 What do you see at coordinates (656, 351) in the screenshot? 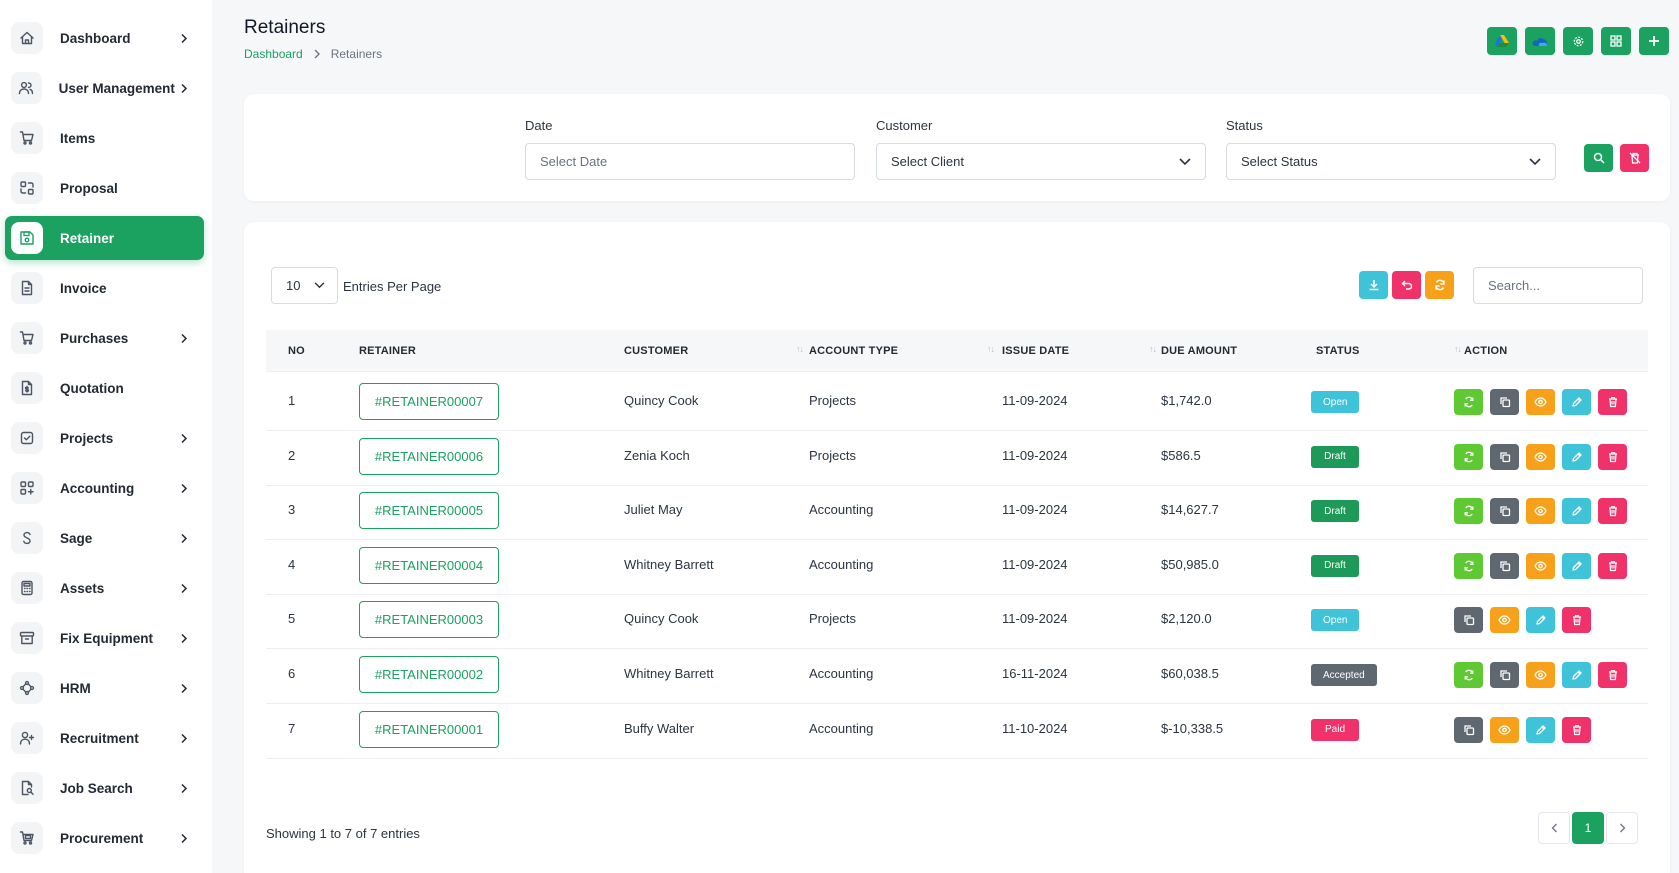
I see `column-header-customer: CUSTOMER` at bounding box center [656, 351].